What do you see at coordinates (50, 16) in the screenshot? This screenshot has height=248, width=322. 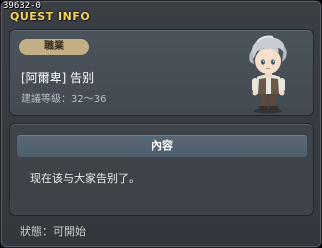 I see `window-title: QUEST INFO` at bounding box center [50, 16].